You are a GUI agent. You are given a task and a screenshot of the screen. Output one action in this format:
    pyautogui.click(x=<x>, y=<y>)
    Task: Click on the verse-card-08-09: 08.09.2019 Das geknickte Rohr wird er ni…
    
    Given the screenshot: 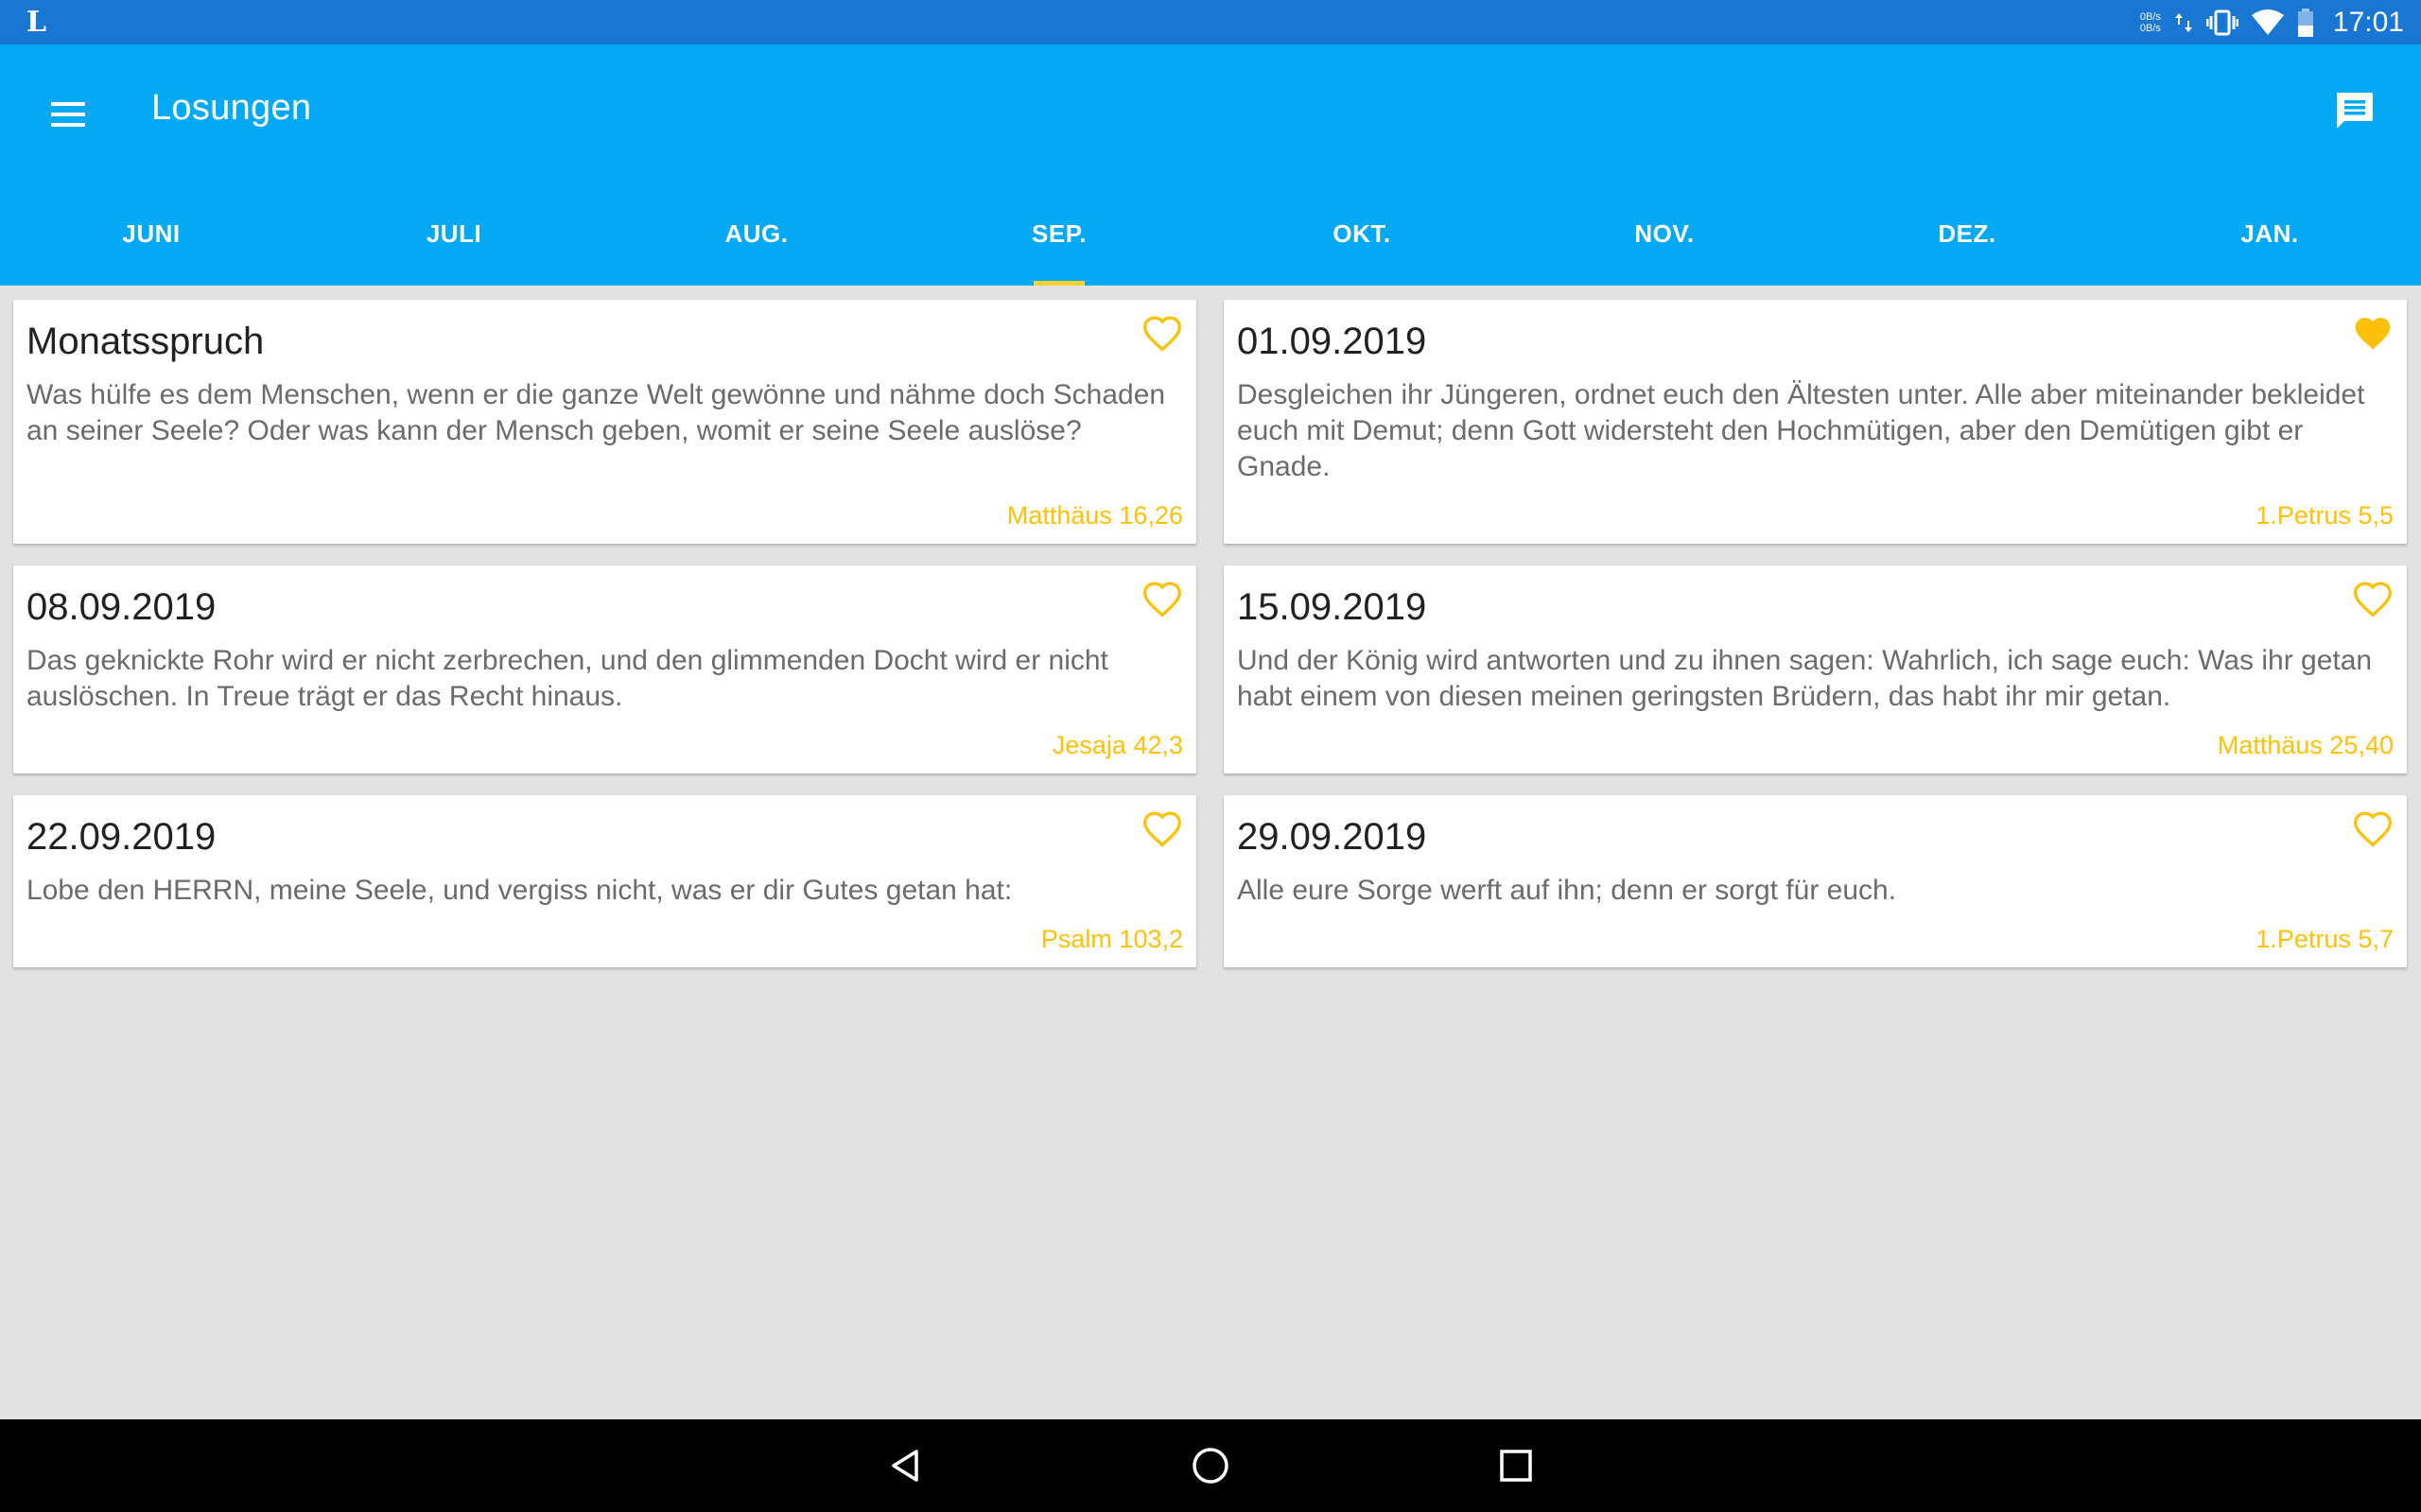 What is the action you would take?
    pyautogui.click(x=604, y=669)
    